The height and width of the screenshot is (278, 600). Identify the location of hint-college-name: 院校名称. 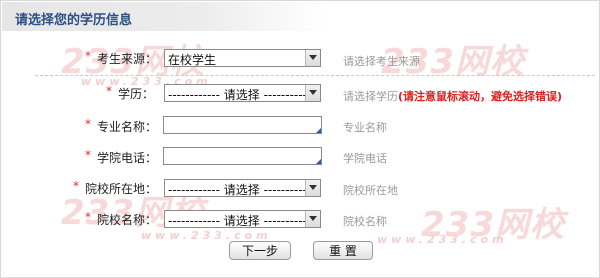
(365, 221).